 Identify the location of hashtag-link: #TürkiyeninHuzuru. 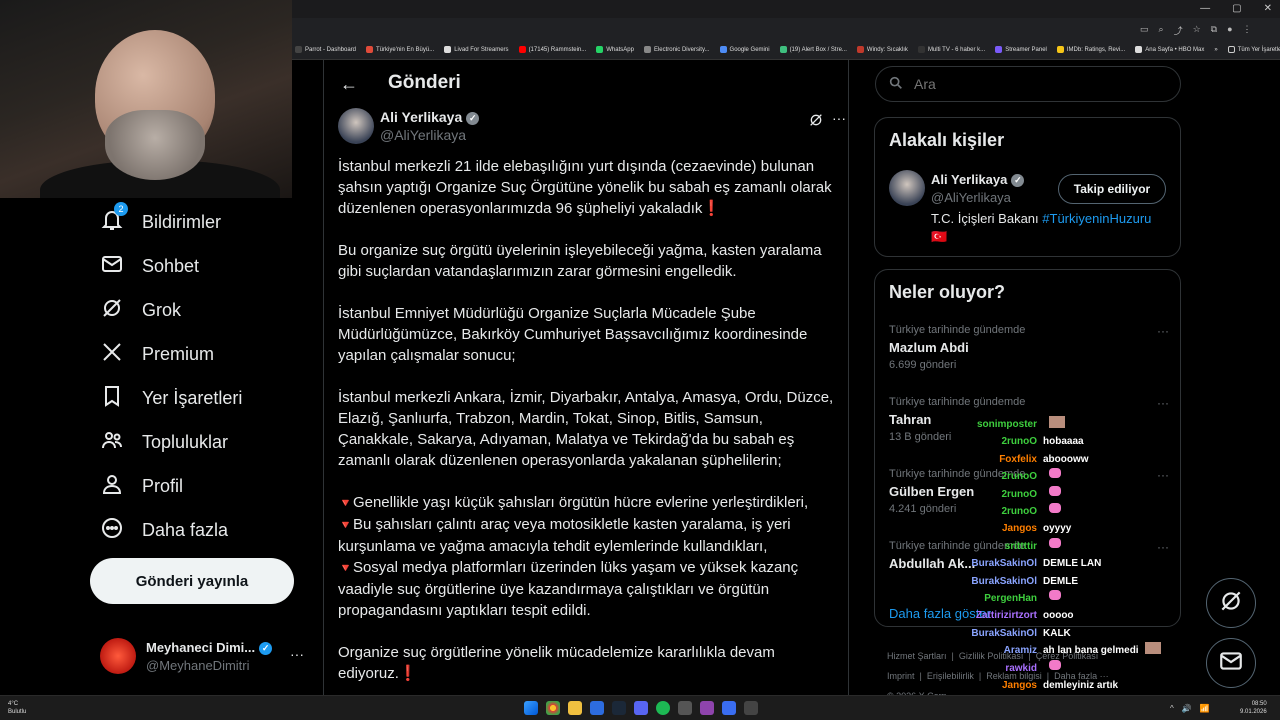
(1096, 218).